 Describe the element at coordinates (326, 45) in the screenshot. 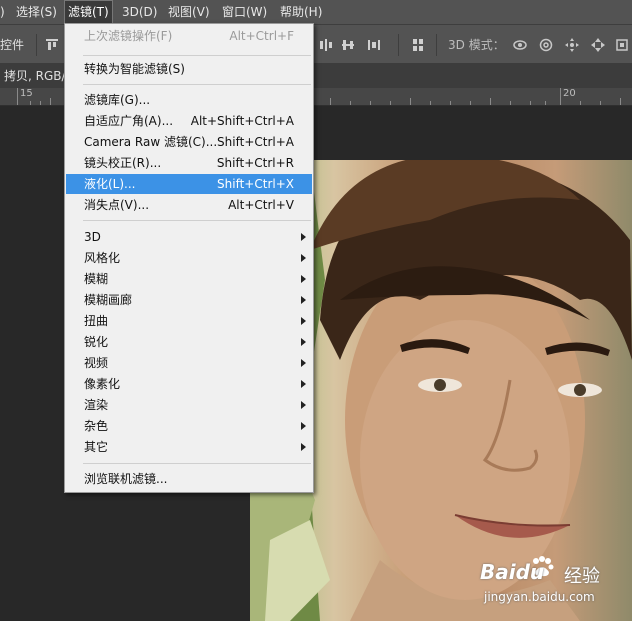

I see `distribute-right-icon` at that location.